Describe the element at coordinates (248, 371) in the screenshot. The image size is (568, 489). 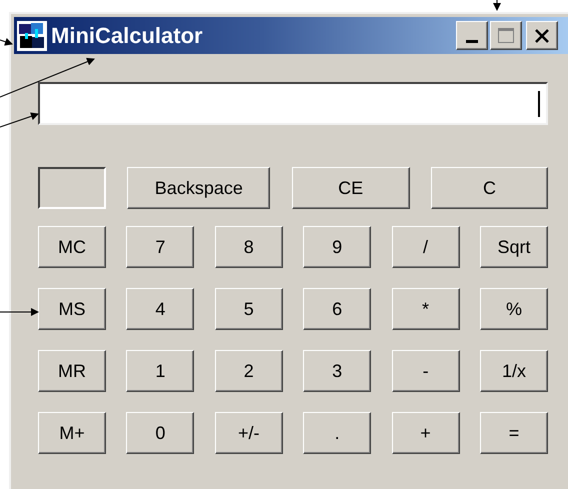
I see `calculator-key: 2` at that location.